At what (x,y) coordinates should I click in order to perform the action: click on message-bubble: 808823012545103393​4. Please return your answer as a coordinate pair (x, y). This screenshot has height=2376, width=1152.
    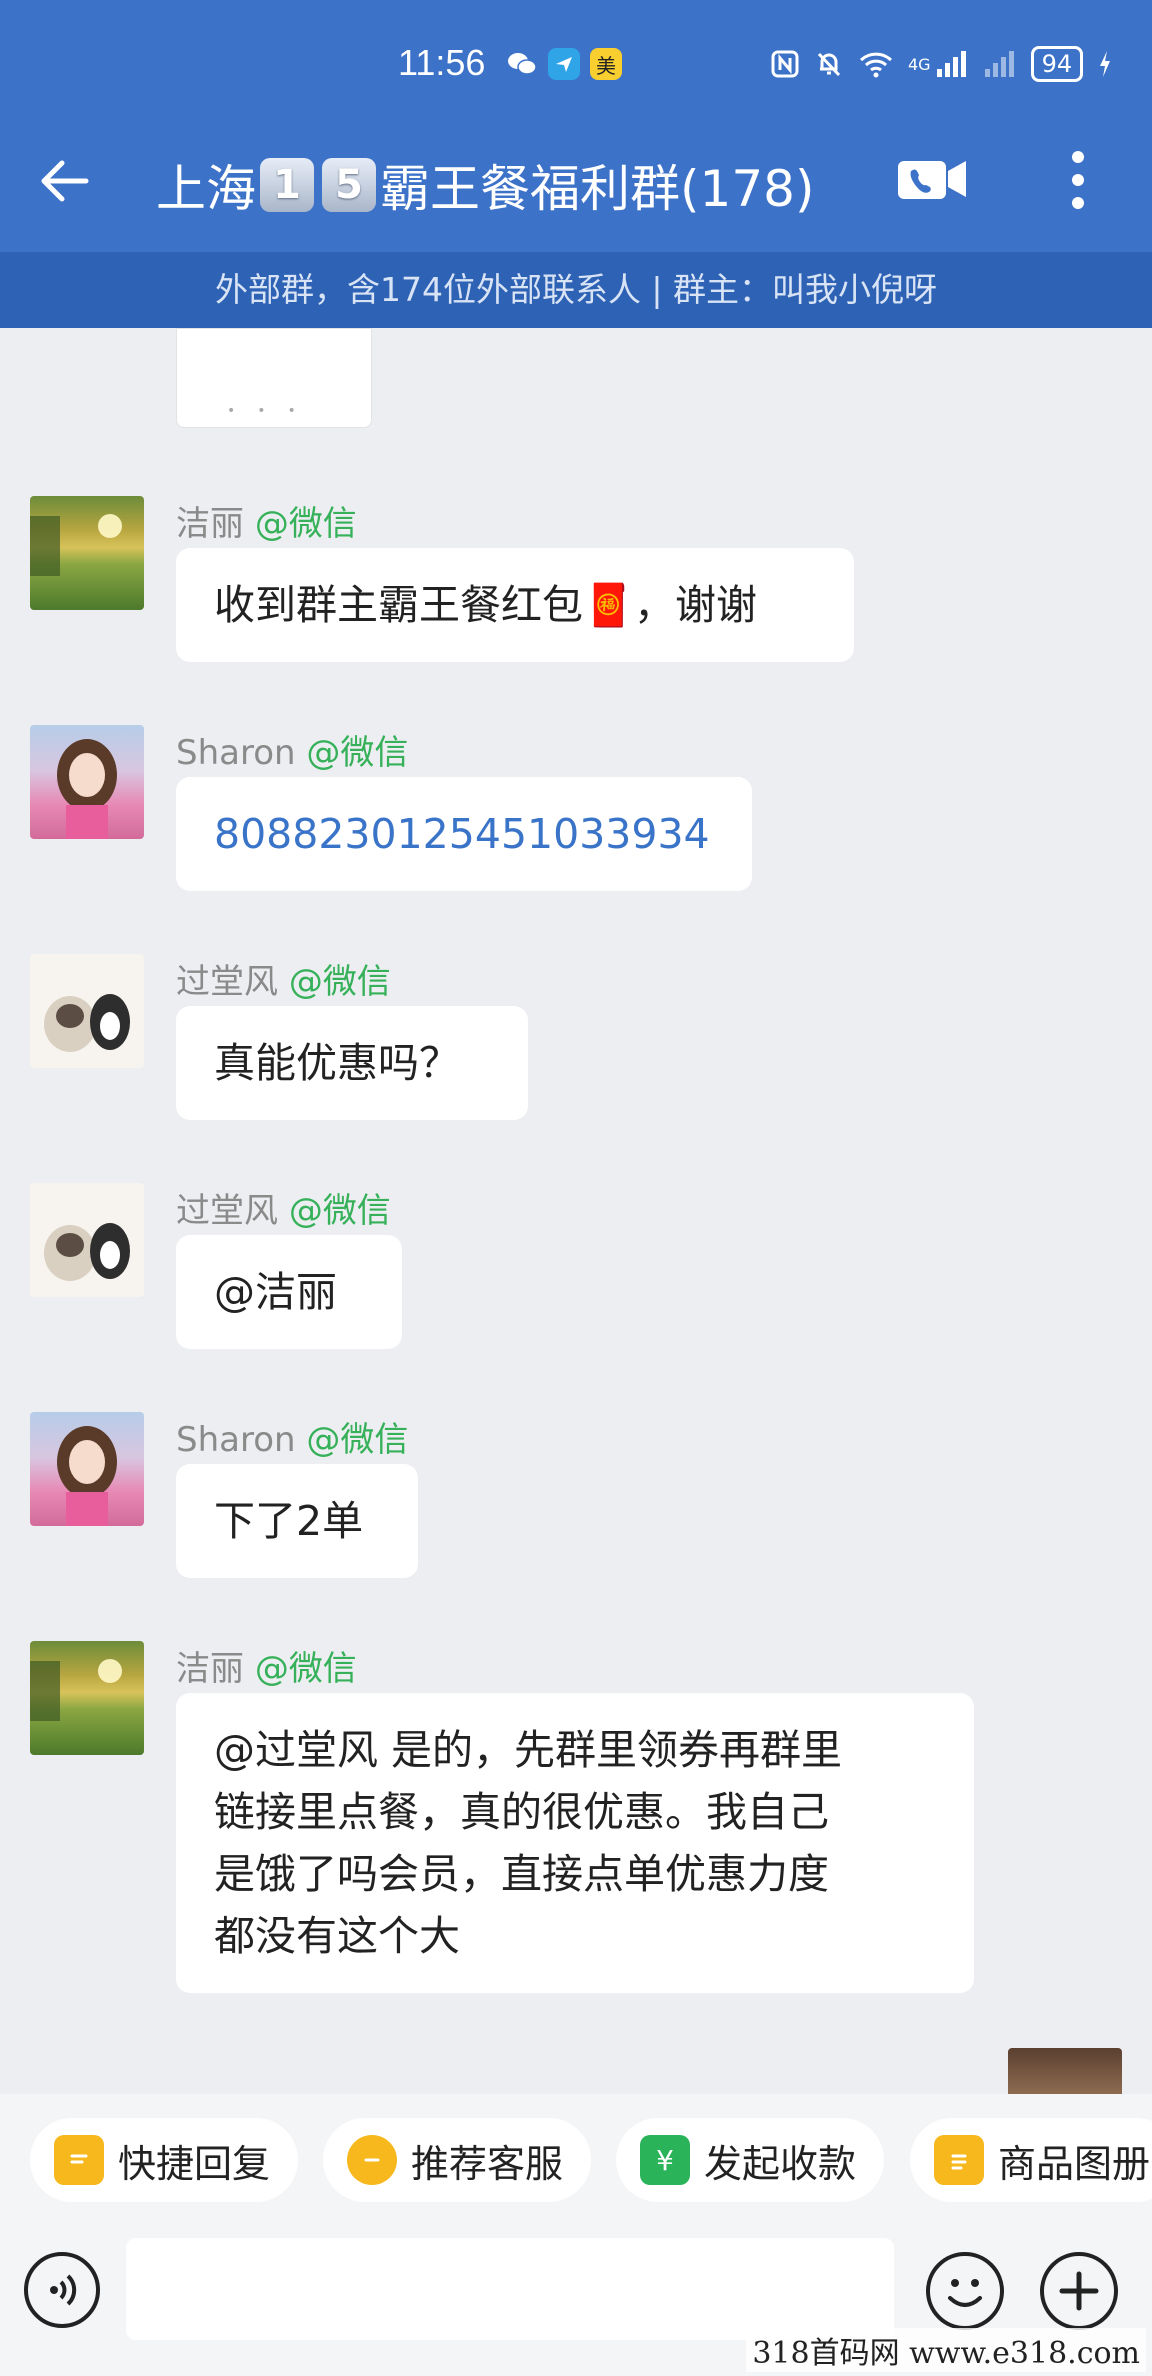
    Looking at the image, I should click on (464, 834).